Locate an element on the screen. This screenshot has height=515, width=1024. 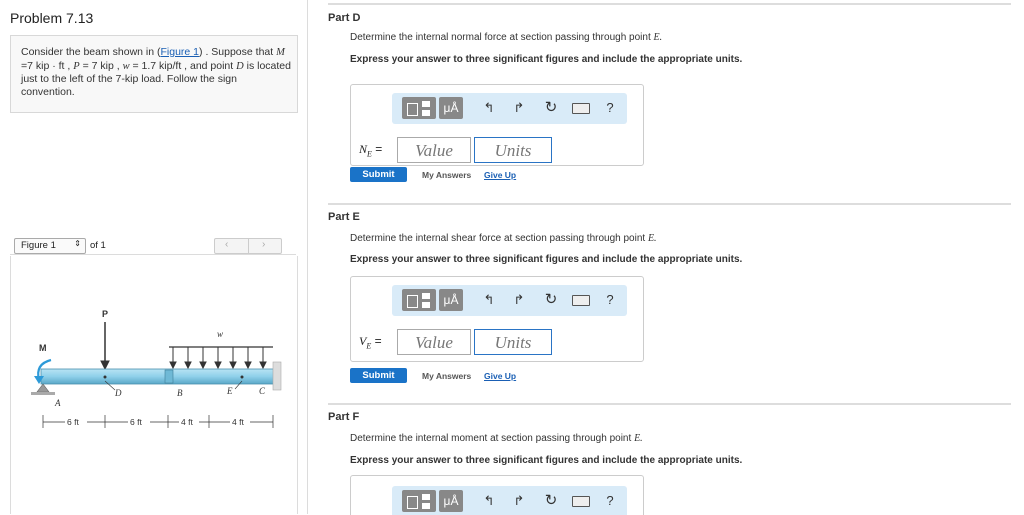
label-B: B is located at coordinates (180, 393).